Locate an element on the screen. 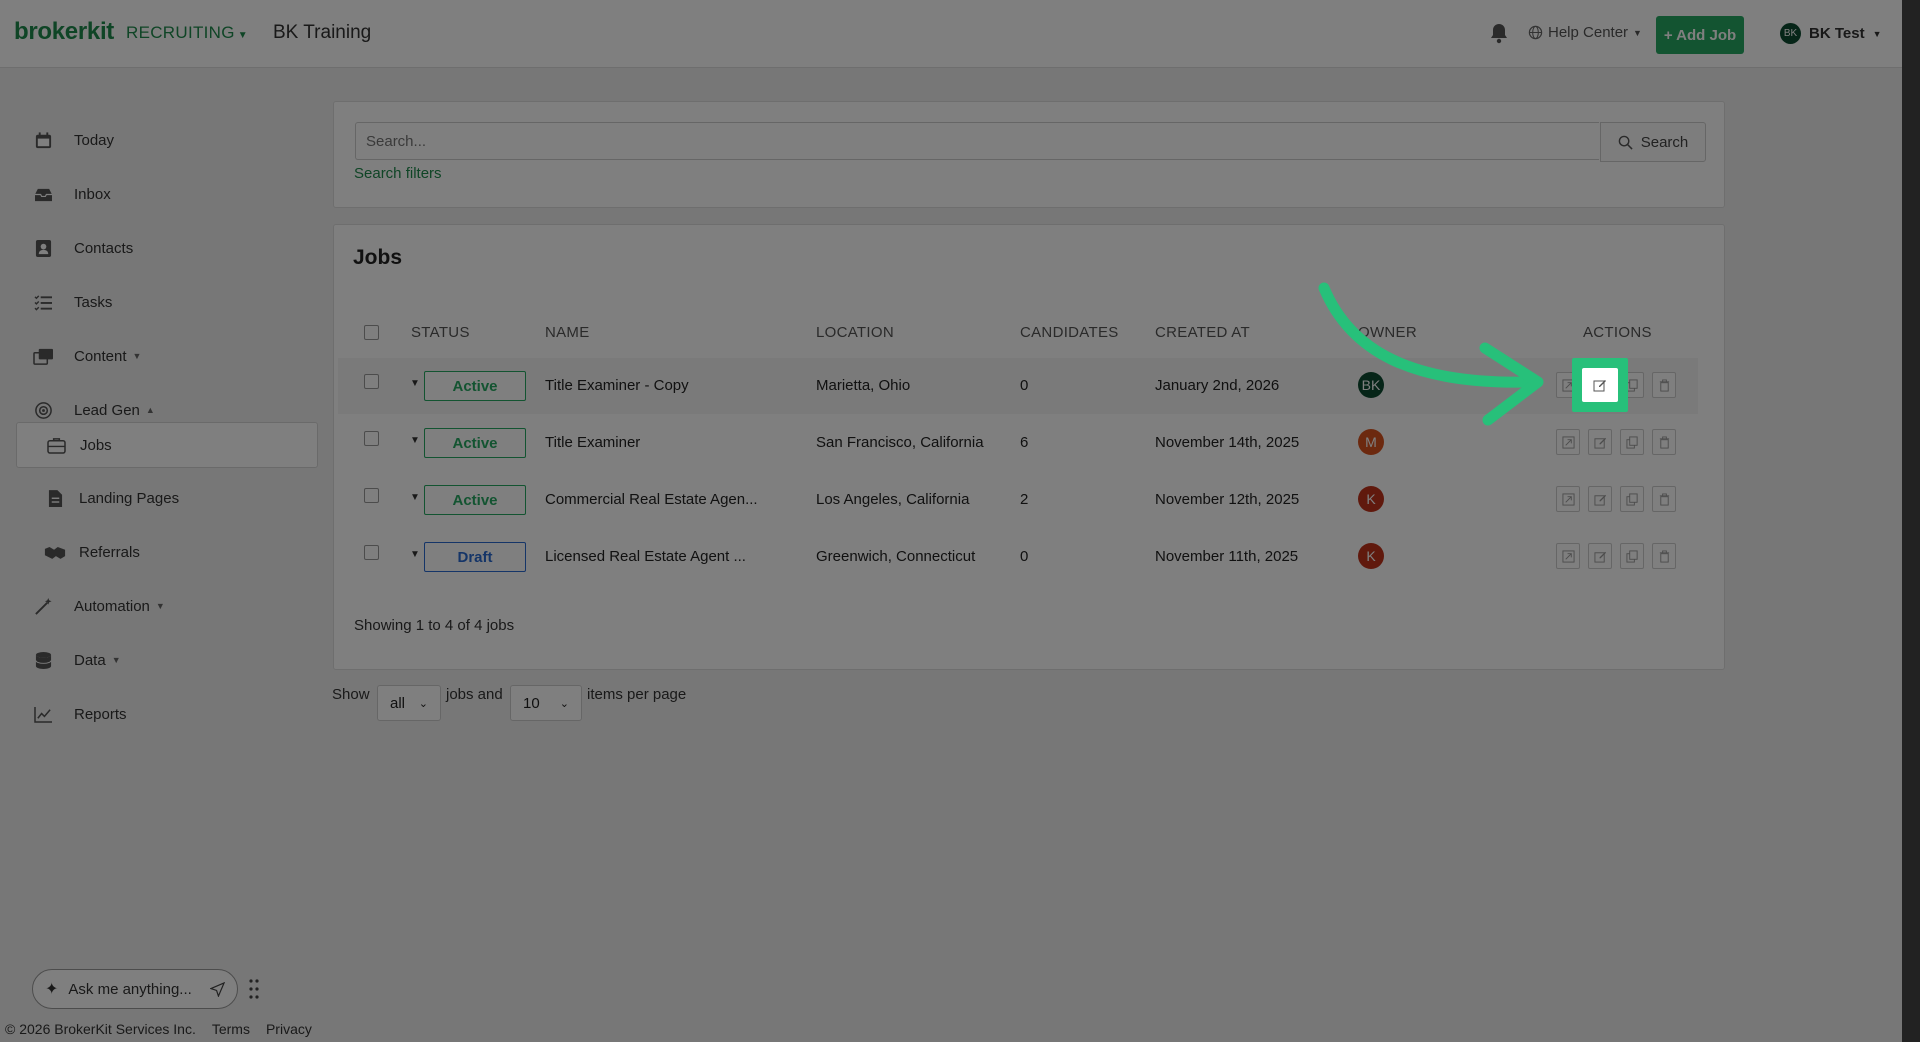 This screenshot has width=1920, height=1042. chevron-up-icon: ▲ is located at coordinates (150, 410).